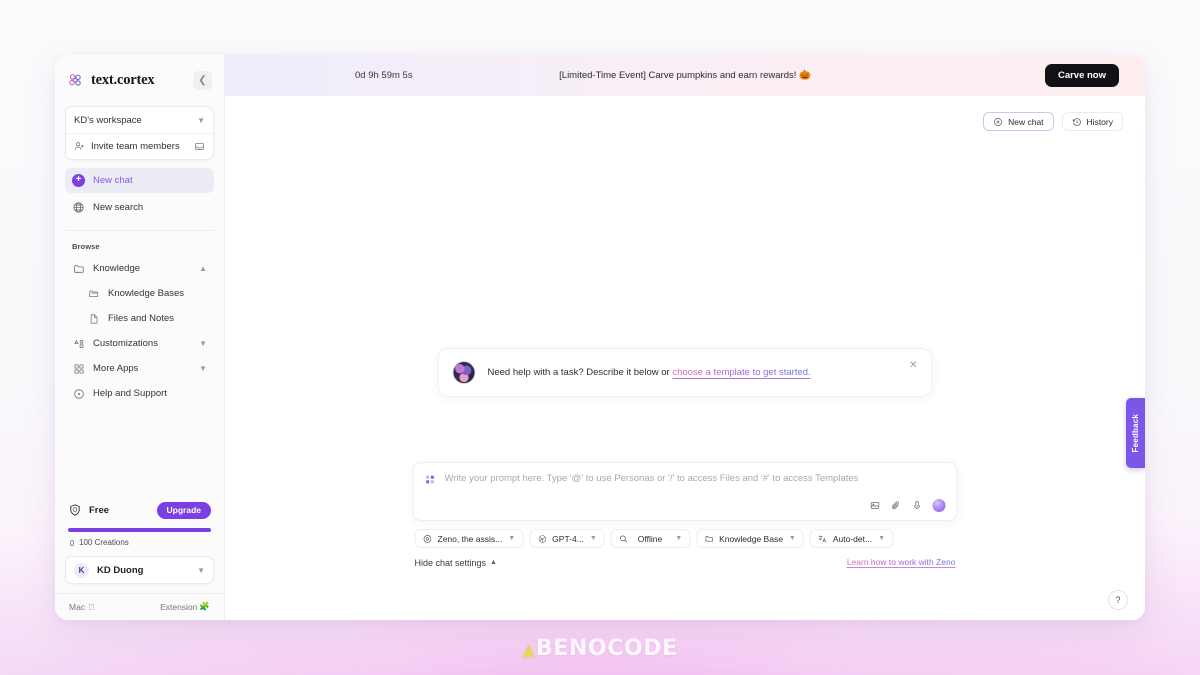 The image size is (1200, 675). I want to click on user-account-selector: K KD Duong ▼, so click(139, 570).